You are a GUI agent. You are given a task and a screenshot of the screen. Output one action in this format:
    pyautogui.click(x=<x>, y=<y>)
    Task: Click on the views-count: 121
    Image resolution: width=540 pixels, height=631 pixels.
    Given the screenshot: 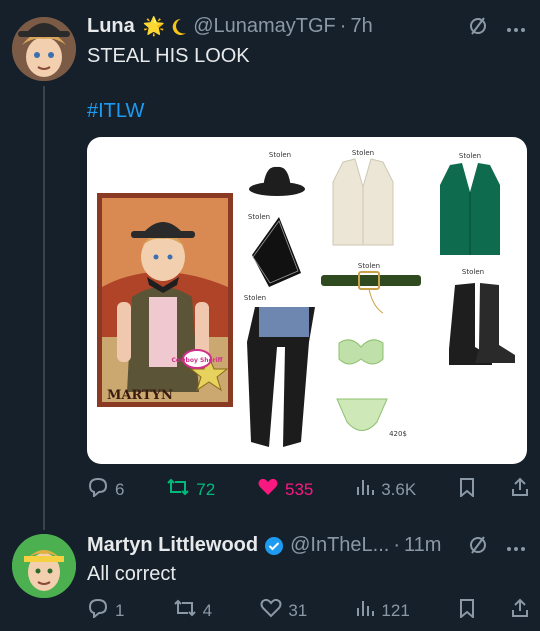 What is the action you would take?
    pyautogui.click(x=395, y=610)
    